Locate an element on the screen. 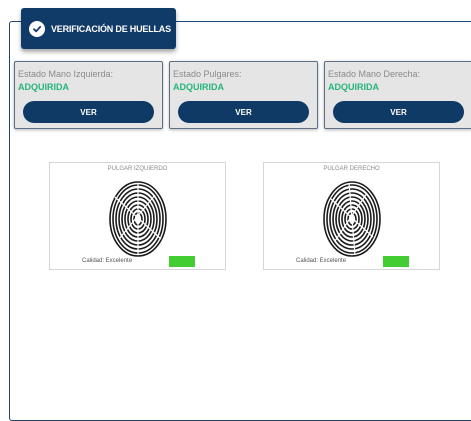 Image resolution: width=471 pixels, height=421 pixels. left-thumb-card: PULGAR IZQUIERDO Calidad: Excelente is located at coordinates (137, 216).